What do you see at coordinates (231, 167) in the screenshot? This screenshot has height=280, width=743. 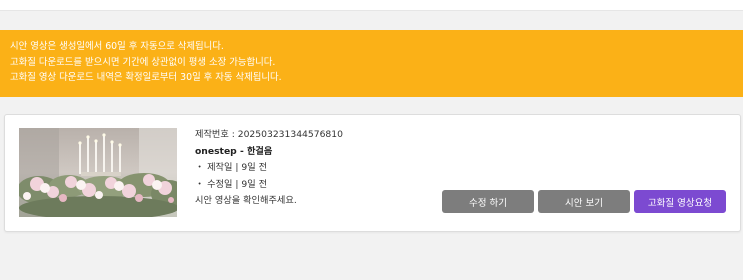 I see `created-date: ・ 제작일 | 9일 전` at bounding box center [231, 167].